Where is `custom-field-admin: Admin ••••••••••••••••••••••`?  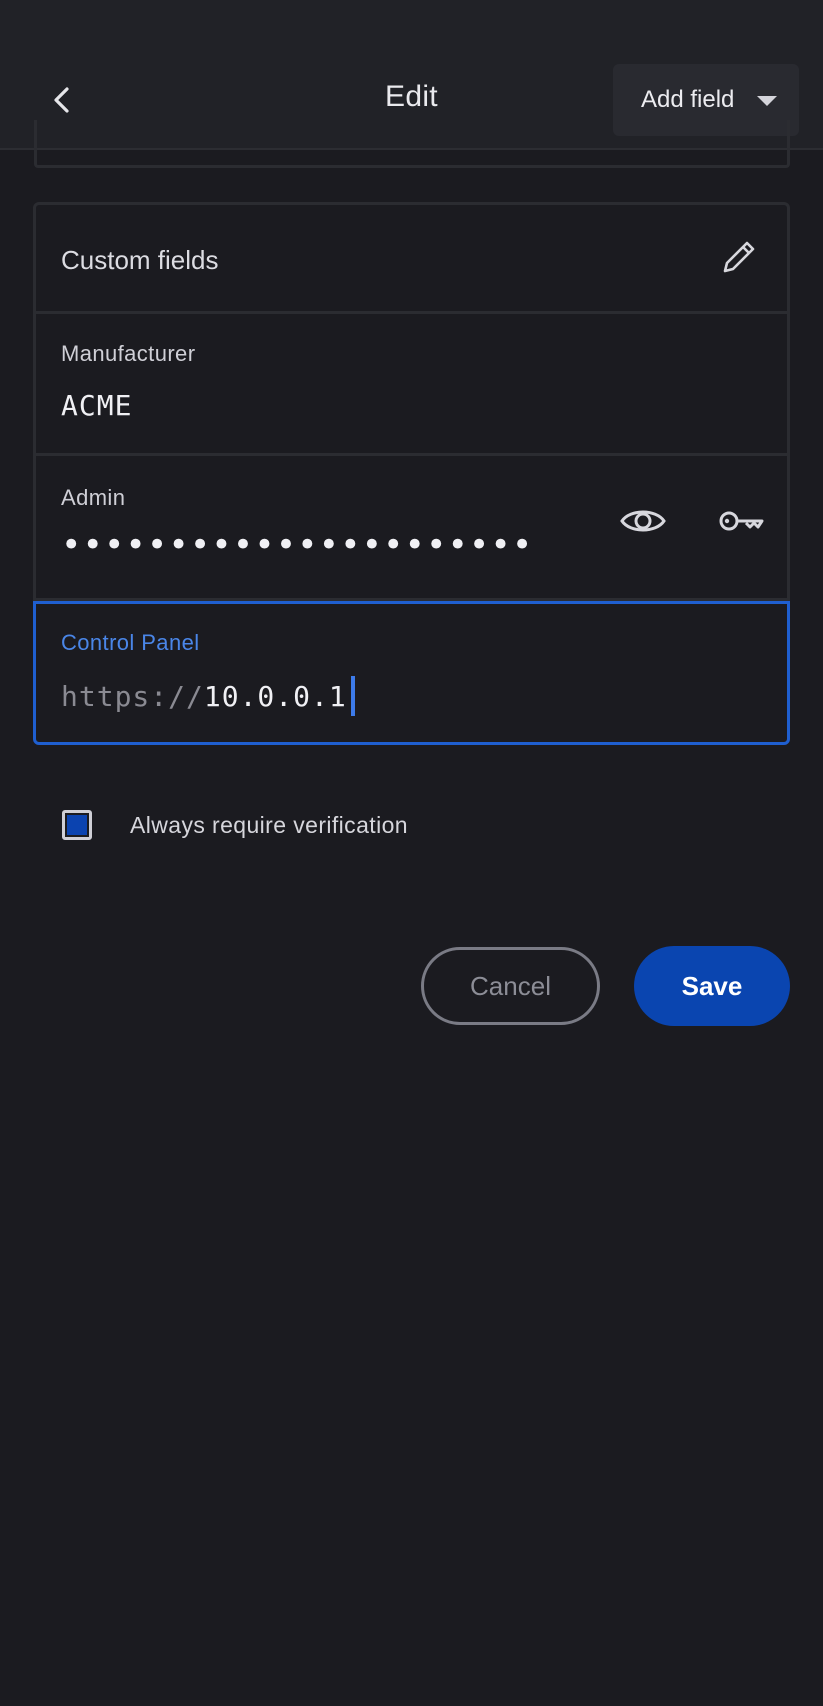
custom-field-admin: Admin •••••••••••••••••••••• is located at coordinates (411, 527).